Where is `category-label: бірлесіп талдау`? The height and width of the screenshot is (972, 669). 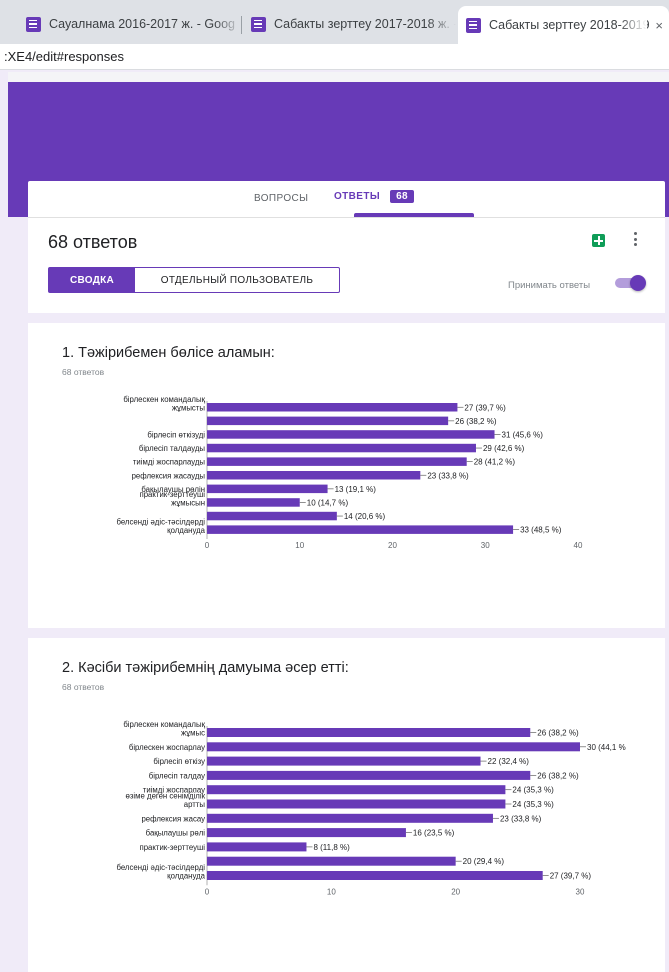 category-label: бірлесіп талдау is located at coordinates (177, 775).